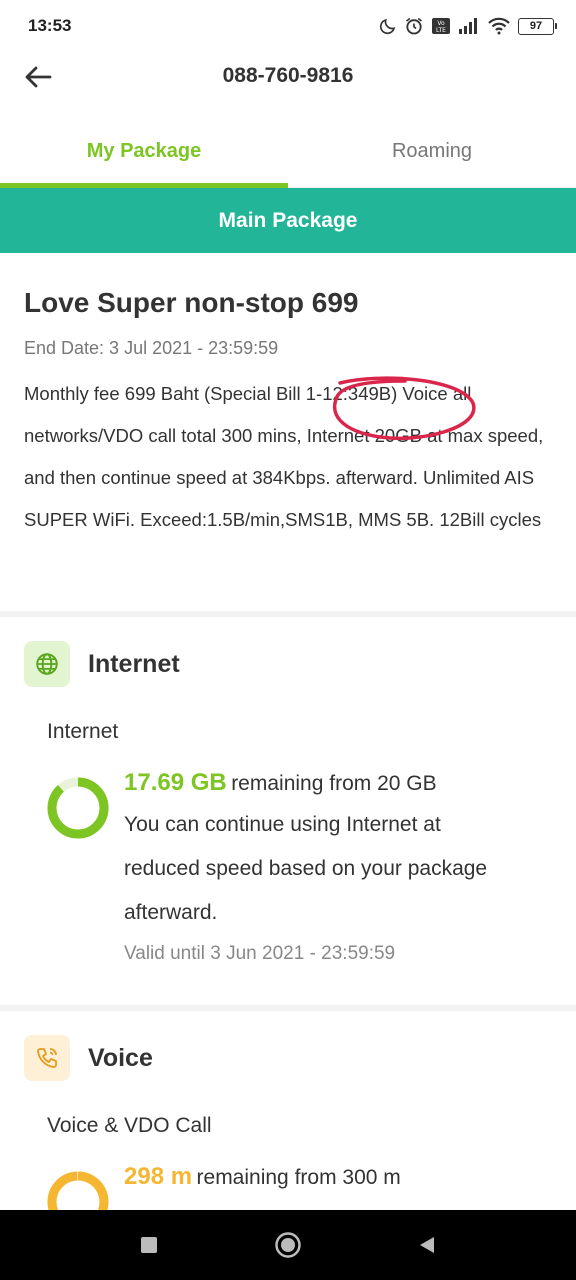  I want to click on main-package-banner: Main Package, so click(288, 220).